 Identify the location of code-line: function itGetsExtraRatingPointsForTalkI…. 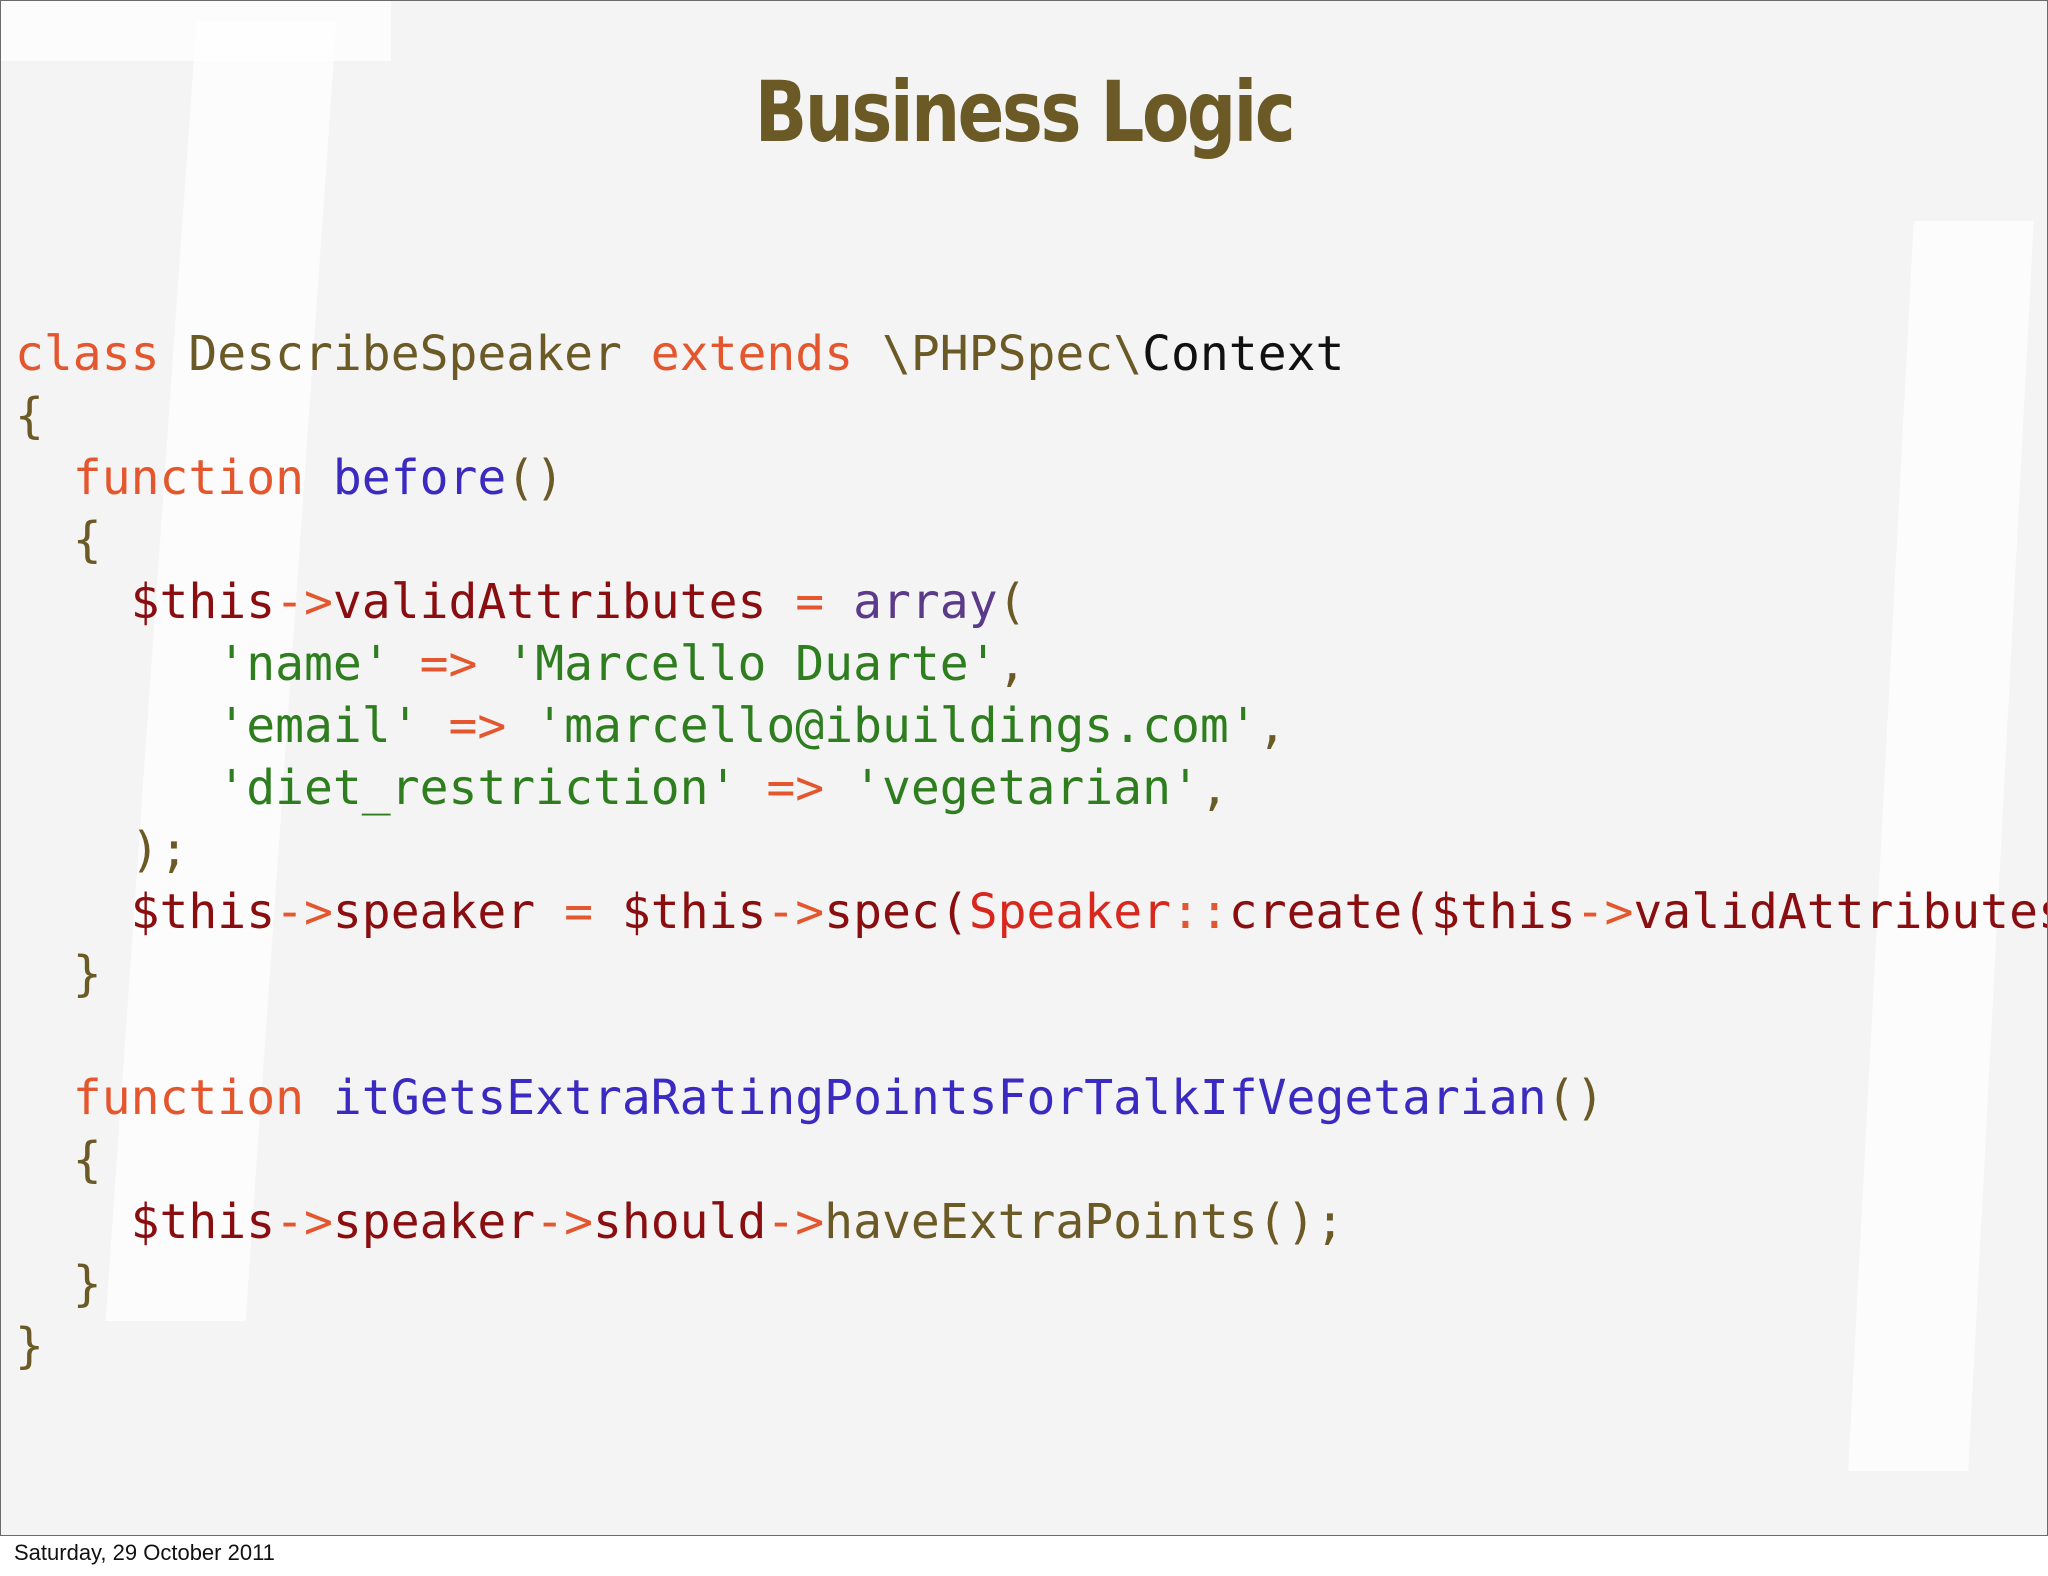
(1031, 1098).